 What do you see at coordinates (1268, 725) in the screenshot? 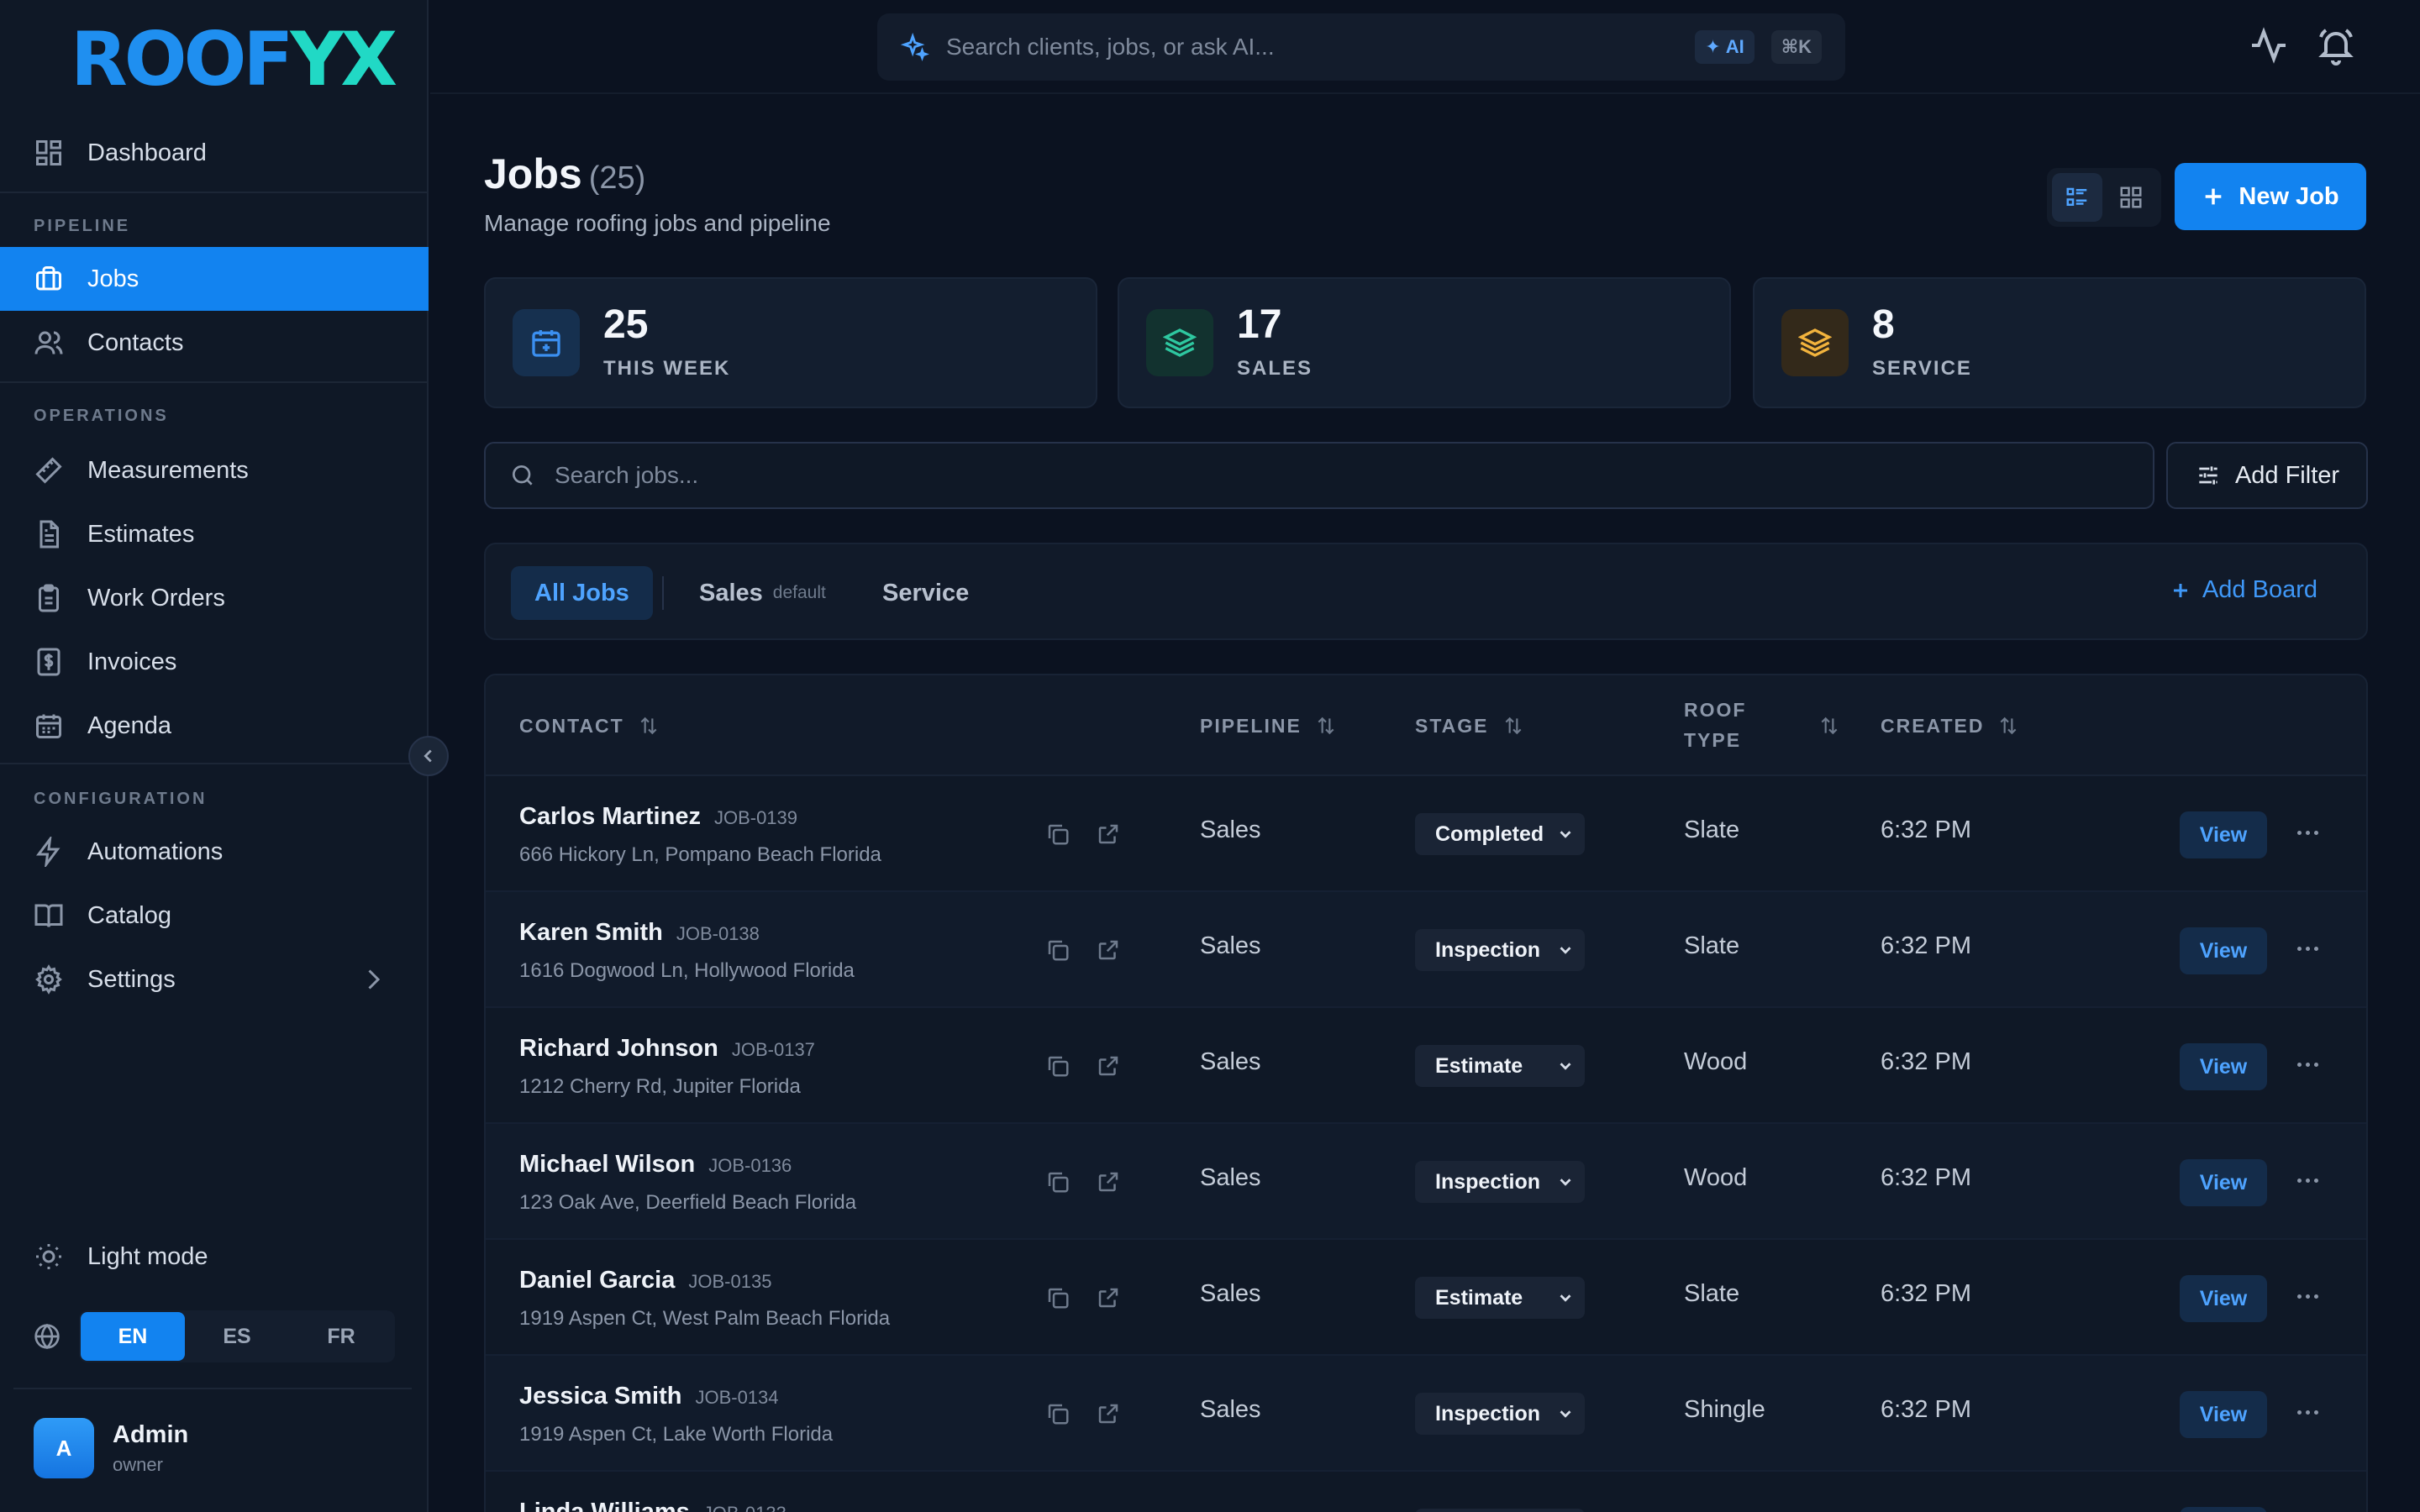
I see `column-pipeline: PIPELINE` at bounding box center [1268, 725].